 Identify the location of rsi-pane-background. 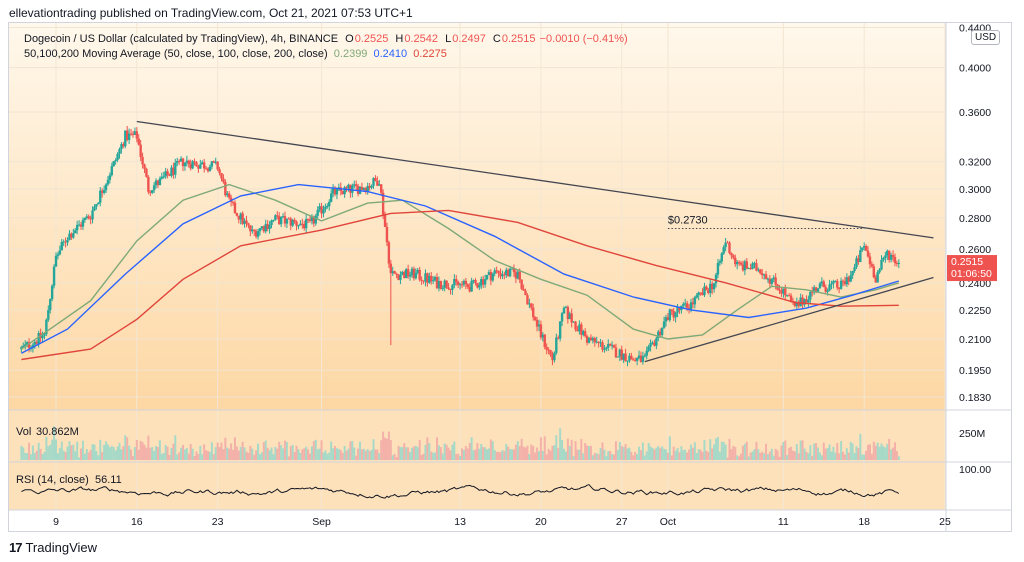
(477, 486).